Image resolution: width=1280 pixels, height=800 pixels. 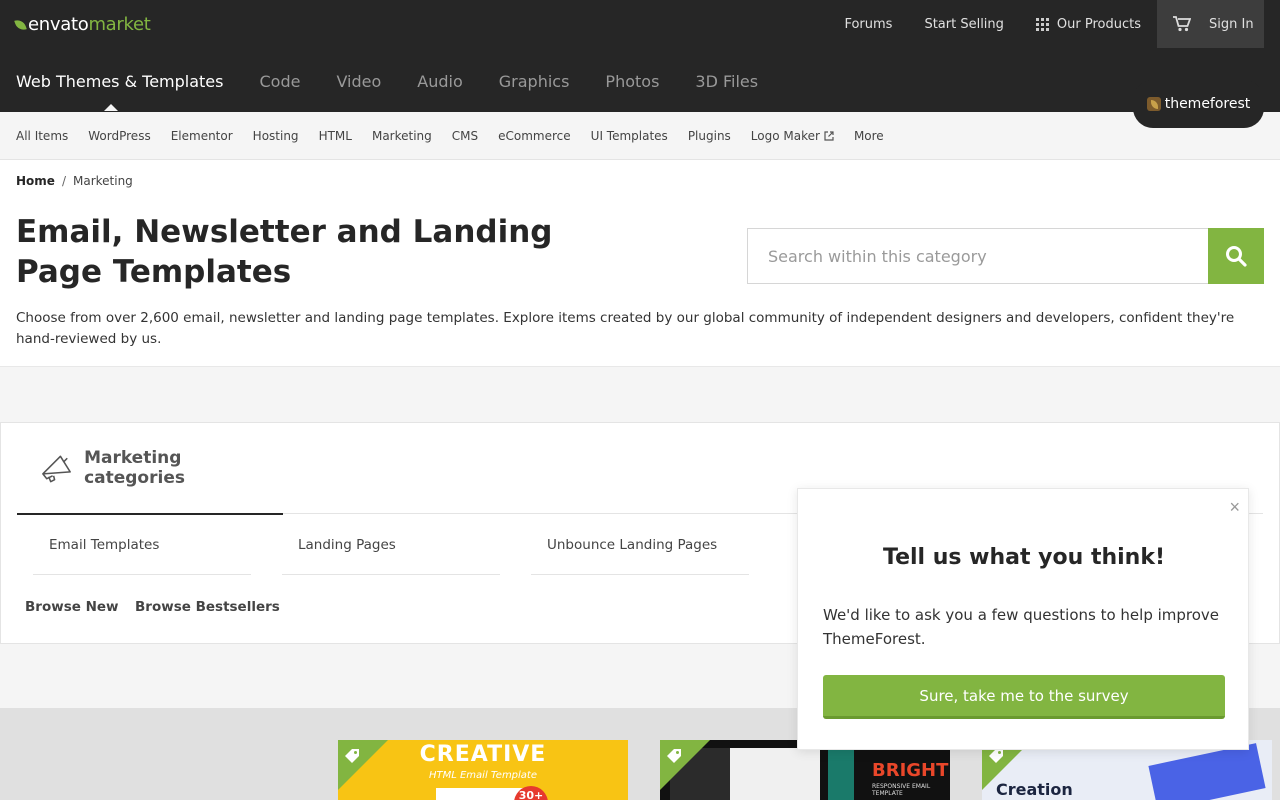 I want to click on cart-icon, so click(x=1182, y=24).